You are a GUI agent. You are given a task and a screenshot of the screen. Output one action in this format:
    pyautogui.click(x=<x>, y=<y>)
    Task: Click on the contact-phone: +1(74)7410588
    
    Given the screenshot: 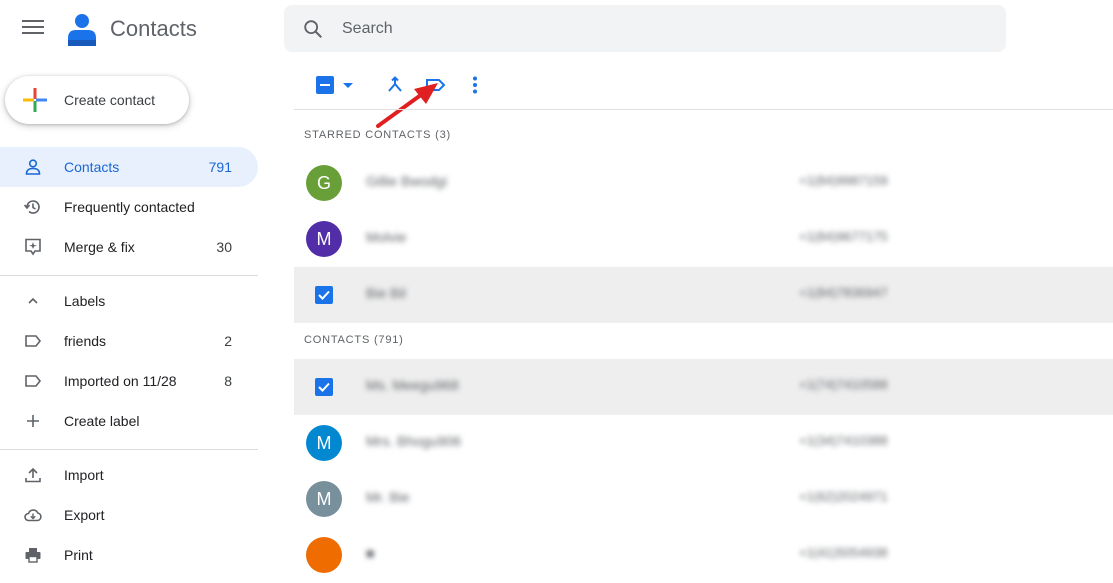 What is the action you would take?
    pyautogui.click(x=843, y=384)
    